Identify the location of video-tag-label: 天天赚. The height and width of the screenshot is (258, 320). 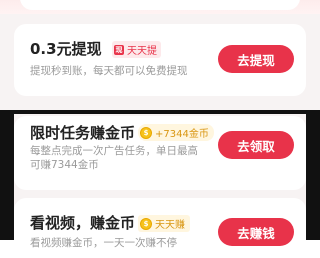
(170, 225).